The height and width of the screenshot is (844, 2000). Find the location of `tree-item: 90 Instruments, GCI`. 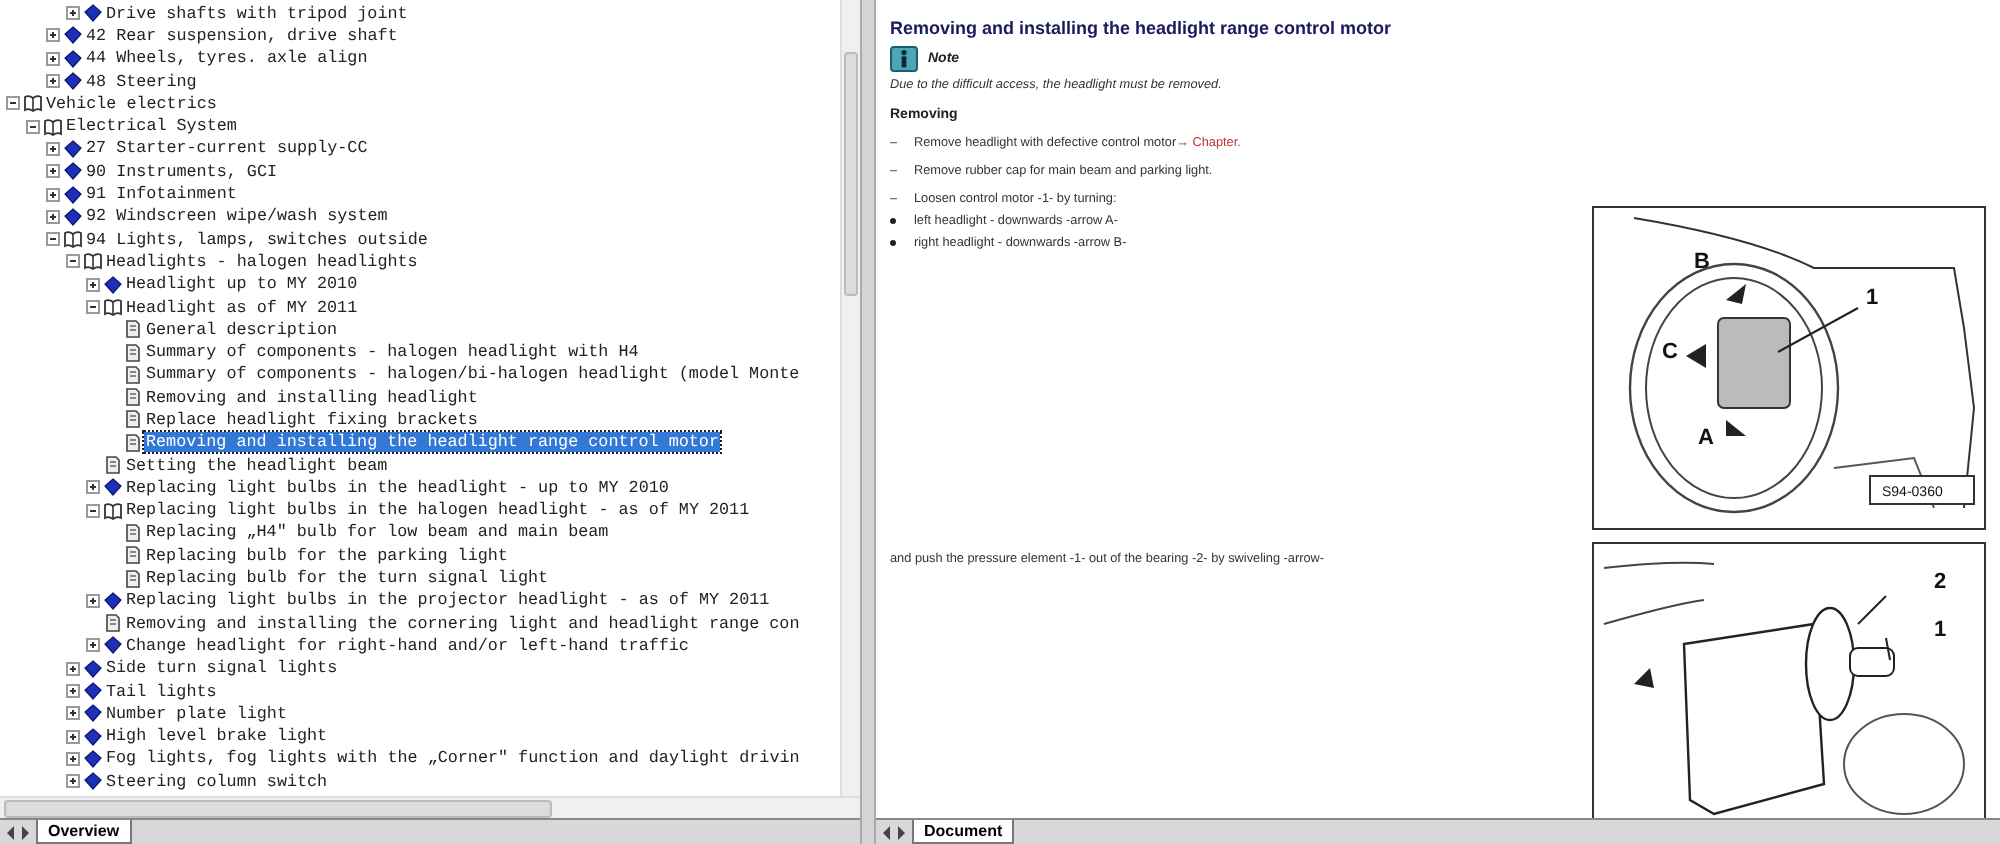

tree-item: 90 Instruments, GCI is located at coordinates (181, 171).